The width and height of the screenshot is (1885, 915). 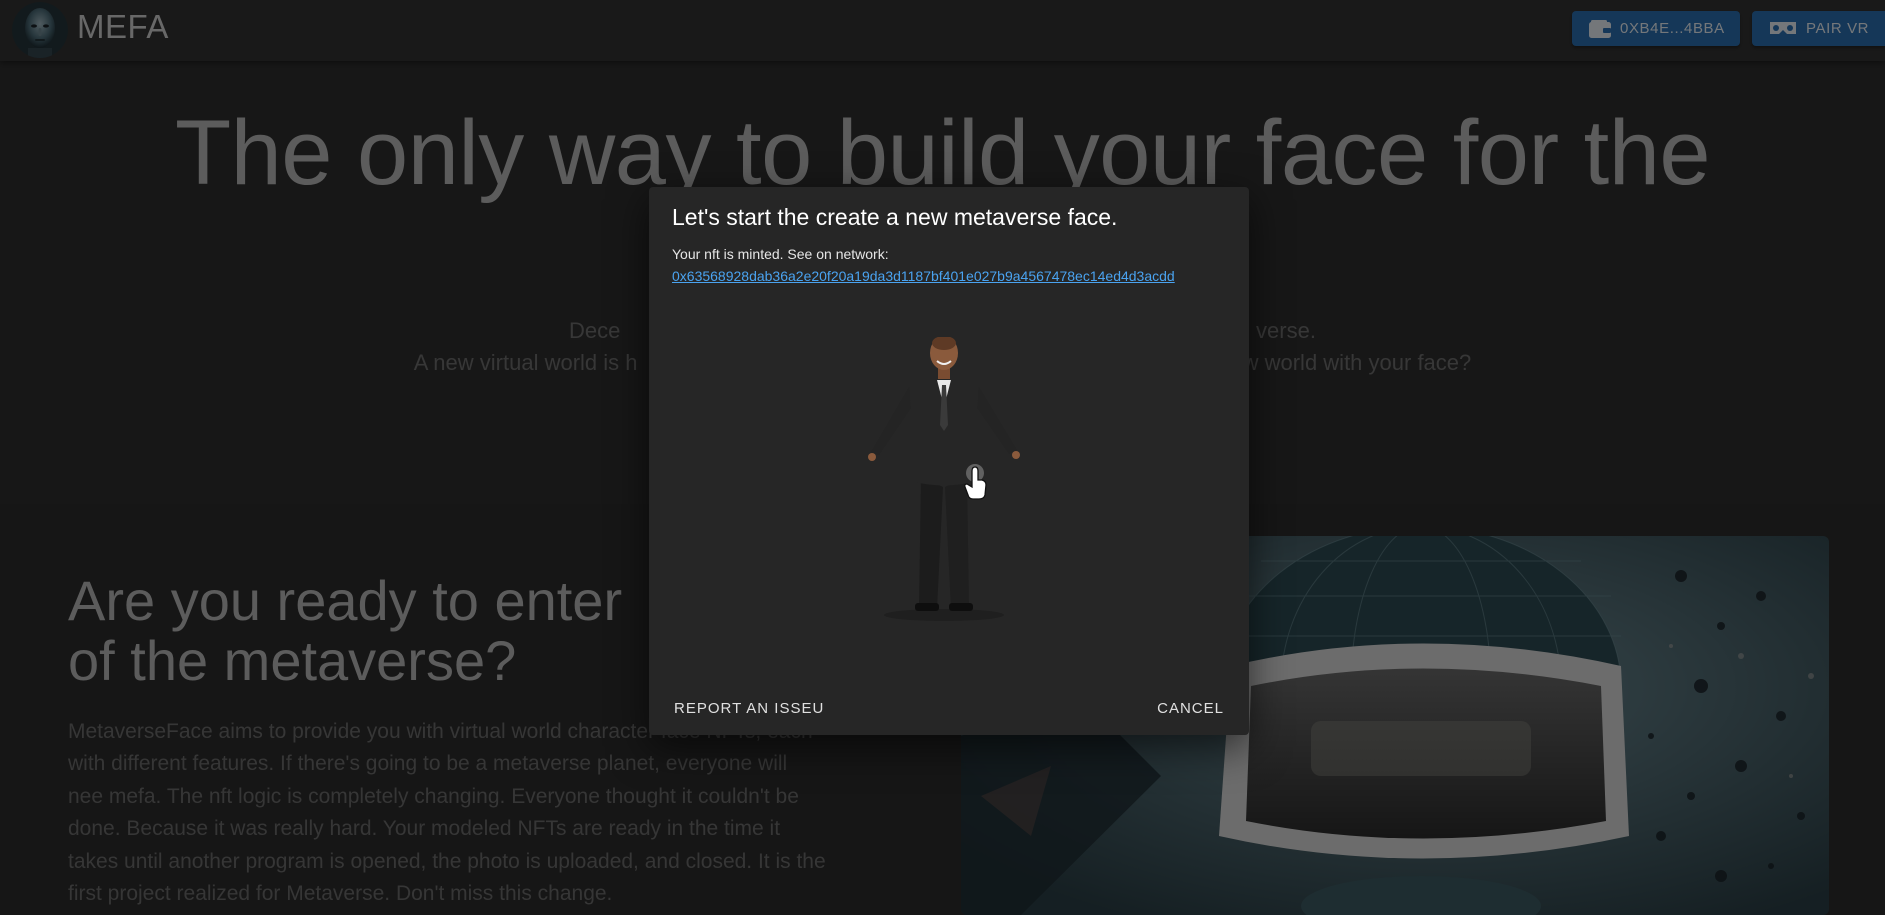 What do you see at coordinates (1190, 708) in the screenshot?
I see `cancel-button: CANCEL` at bounding box center [1190, 708].